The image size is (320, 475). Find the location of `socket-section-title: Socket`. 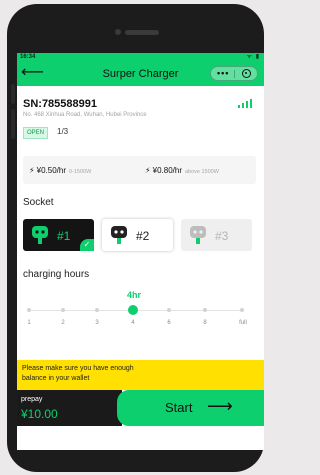

socket-section-title: Socket is located at coordinates (38, 202).